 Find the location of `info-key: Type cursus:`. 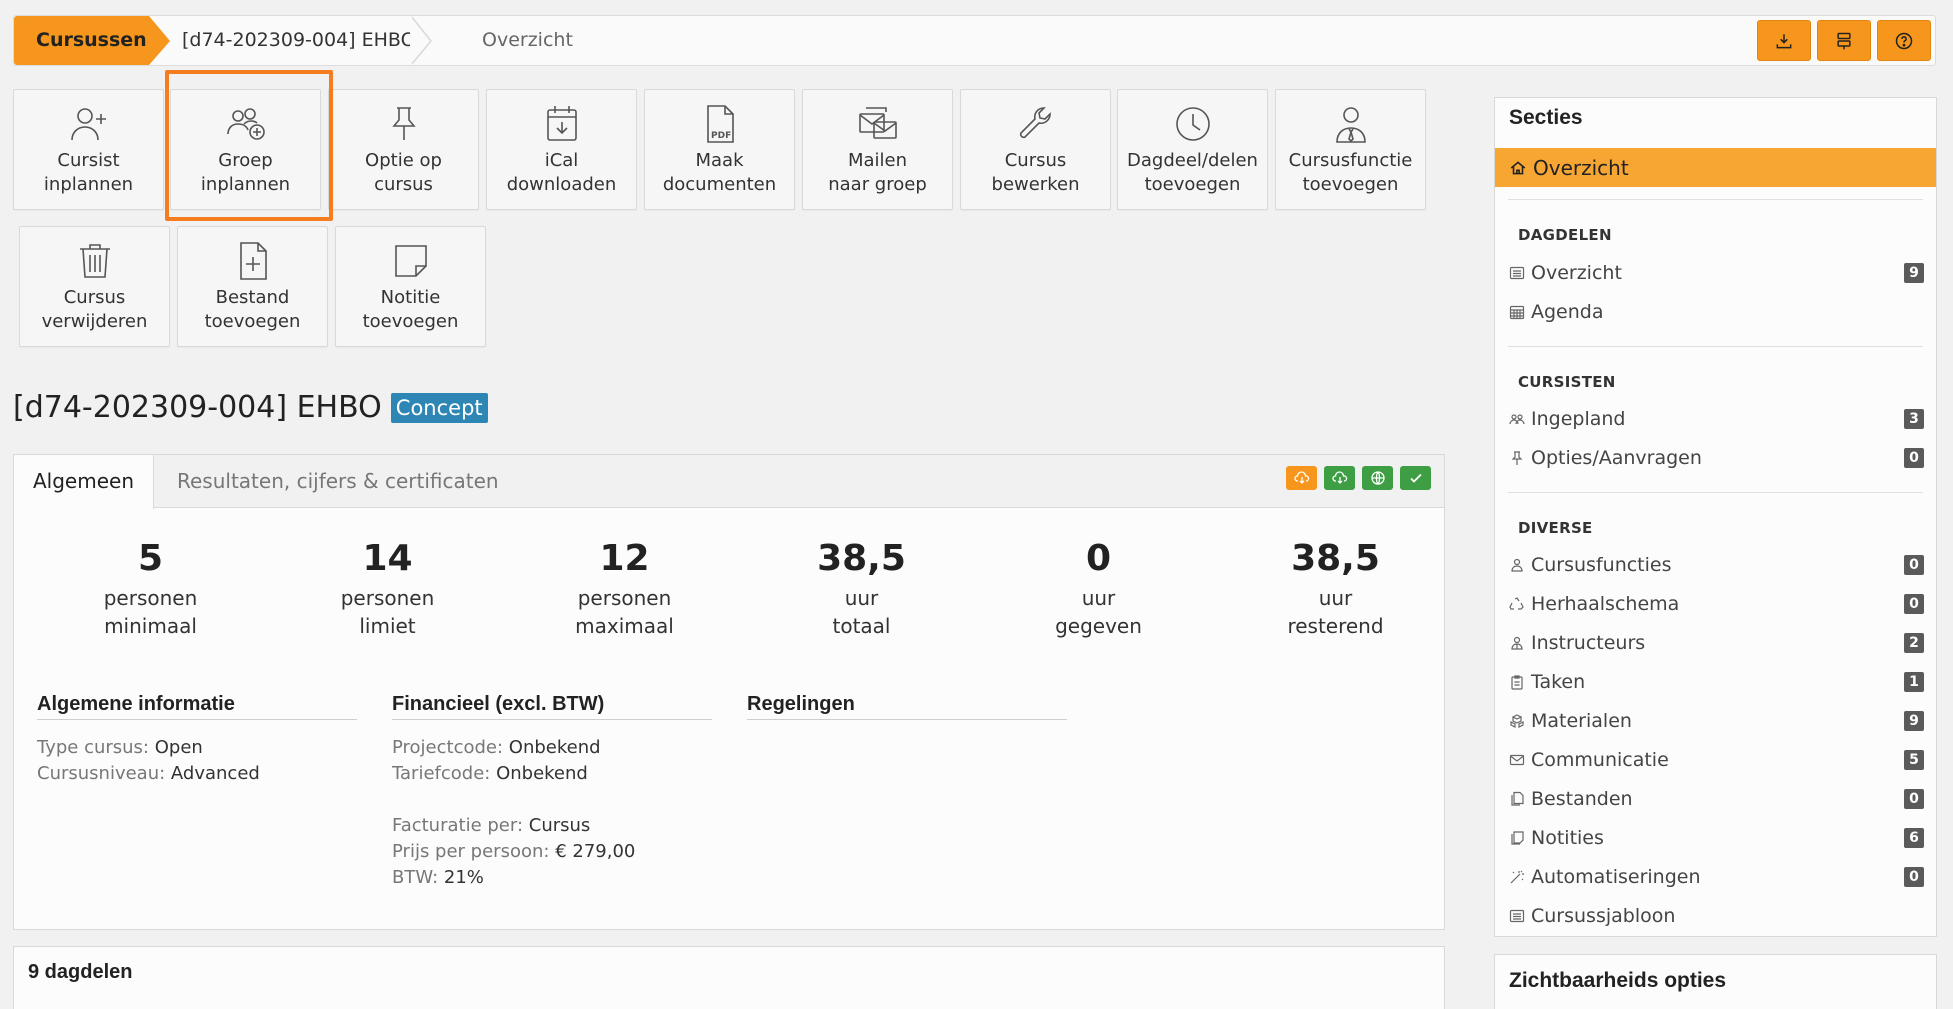

info-key: Type cursus: is located at coordinates (93, 747).